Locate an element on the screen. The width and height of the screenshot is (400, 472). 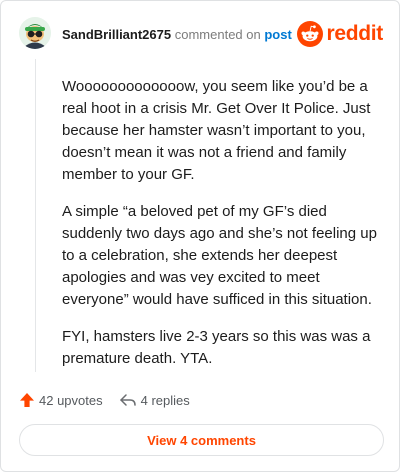
username: SandBrilliant2675 is located at coordinates (116, 34).